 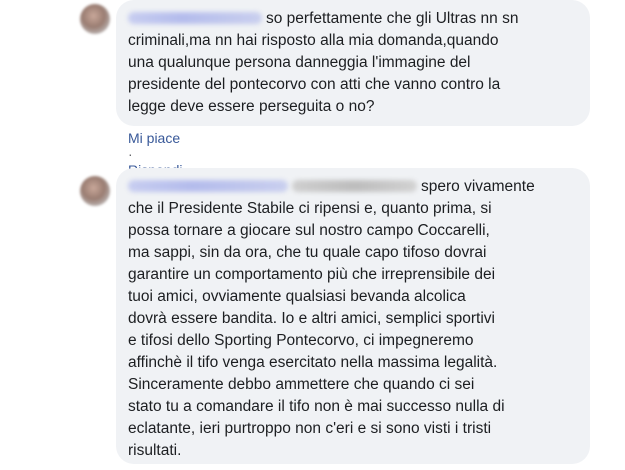 I want to click on comment-line: legge deve essere perseguita o no?, so click(x=251, y=106).